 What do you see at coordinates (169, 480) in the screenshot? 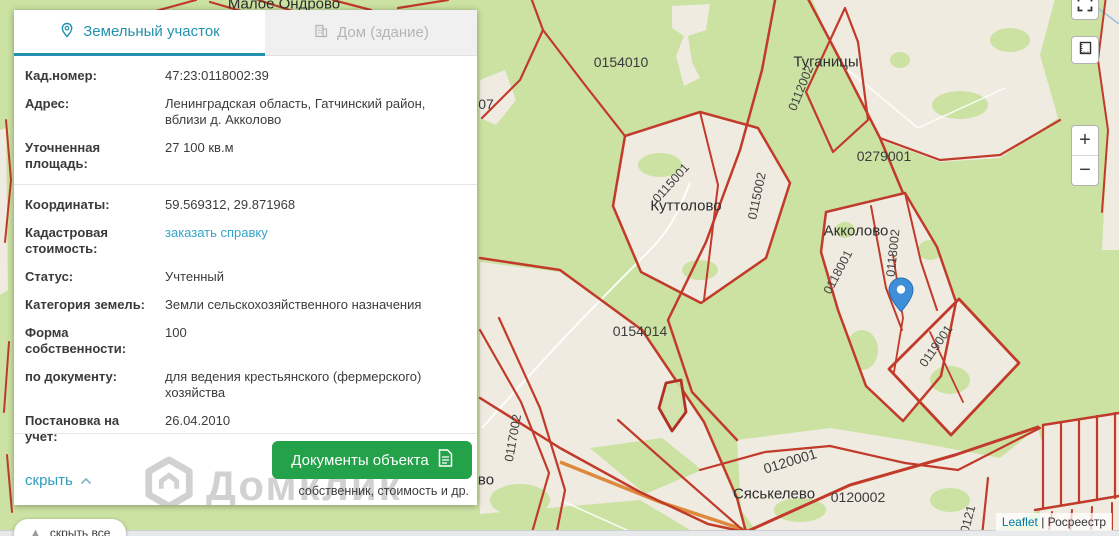
I see `domclick-logo-icon` at bounding box center [169, 480].